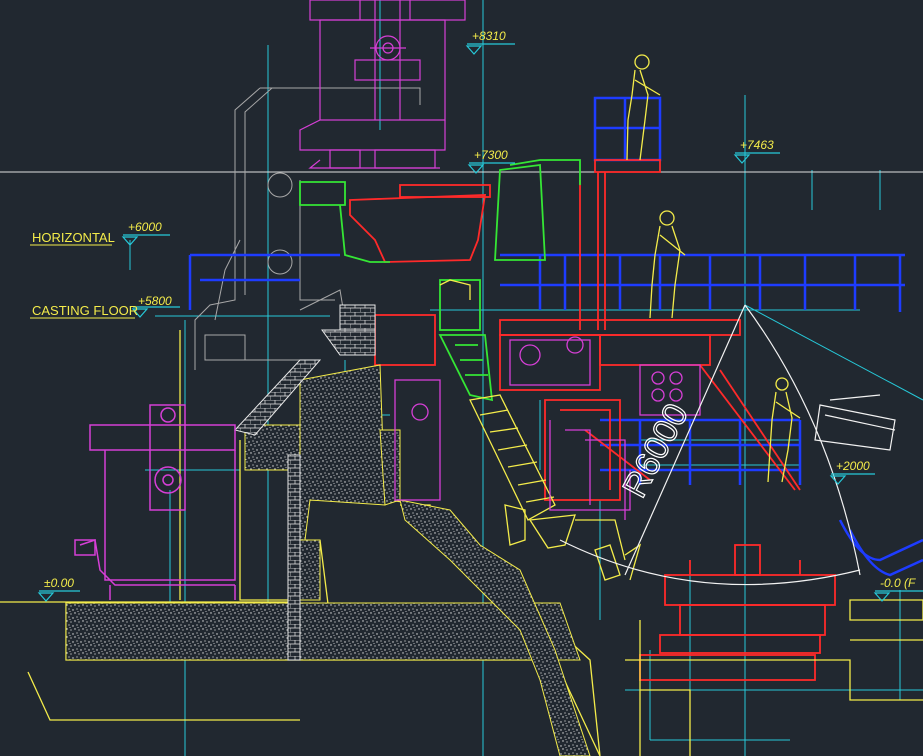  Describe the element at coordinates (155, 502) in the screenshot. I see `ladle-car` at that location.